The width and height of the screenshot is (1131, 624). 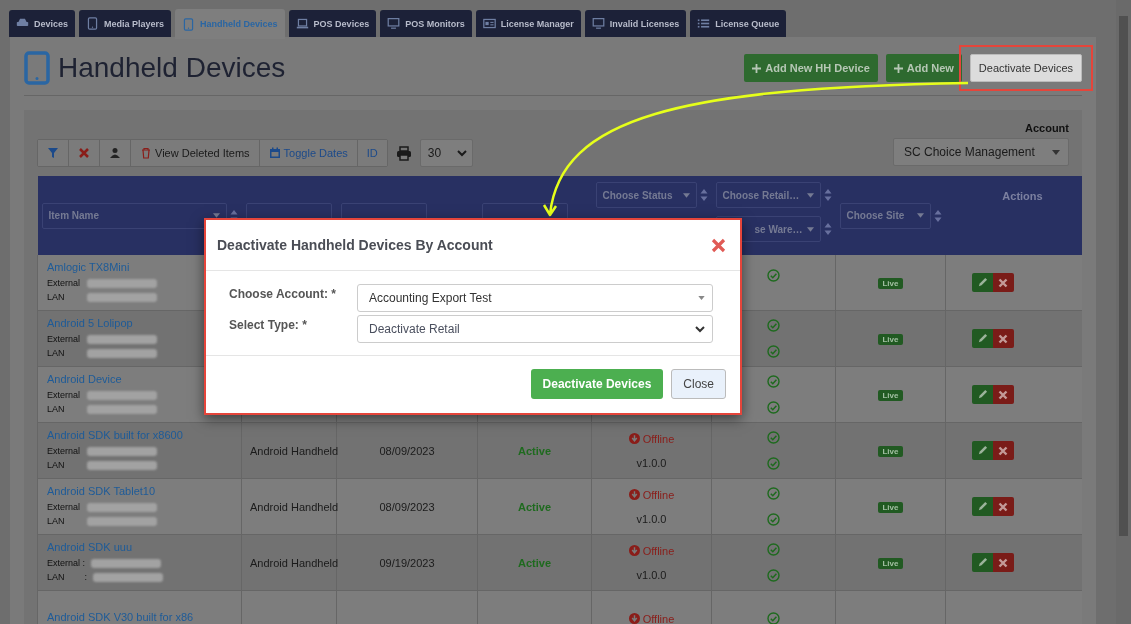 I want to click on account-label: Account, so click(x=1047, y=128).